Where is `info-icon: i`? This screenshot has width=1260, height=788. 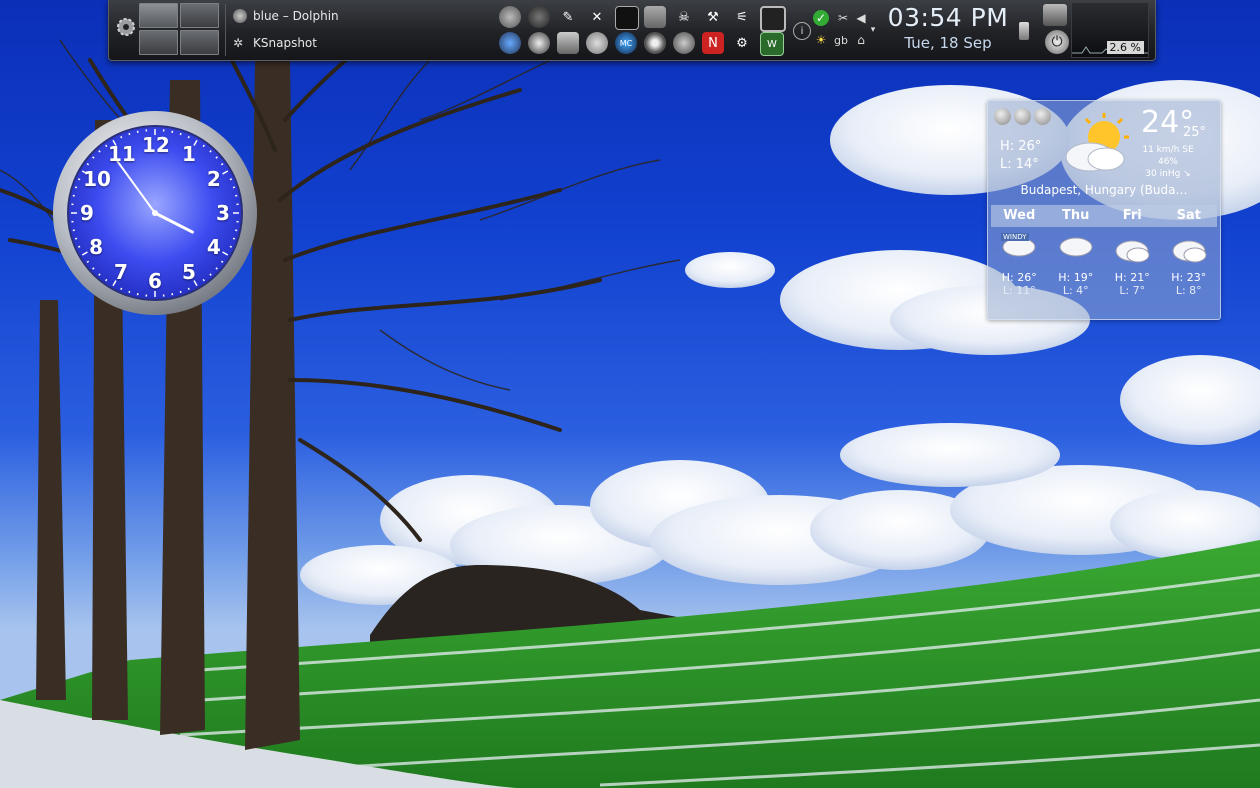
info-icon: i is located at coordinates (802, 31).